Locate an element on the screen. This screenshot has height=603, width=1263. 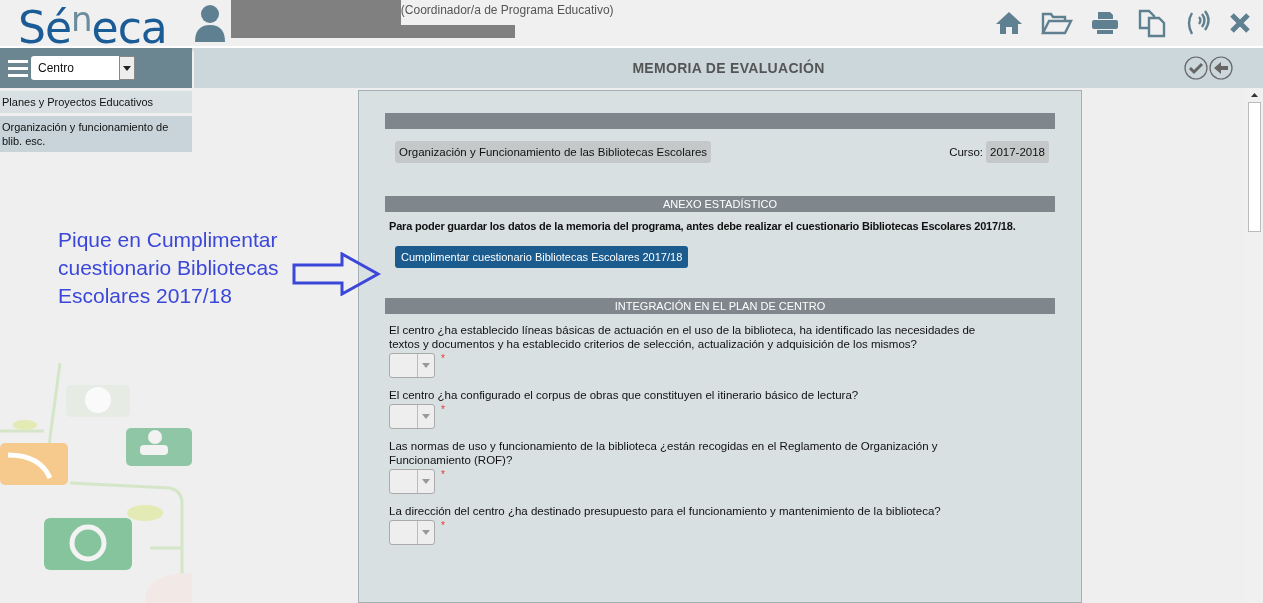
question-text: El centro ¿ha configurado el corpus de obras que constituyen el itinerario básico de lectura? is located at coordinates (624, 395).